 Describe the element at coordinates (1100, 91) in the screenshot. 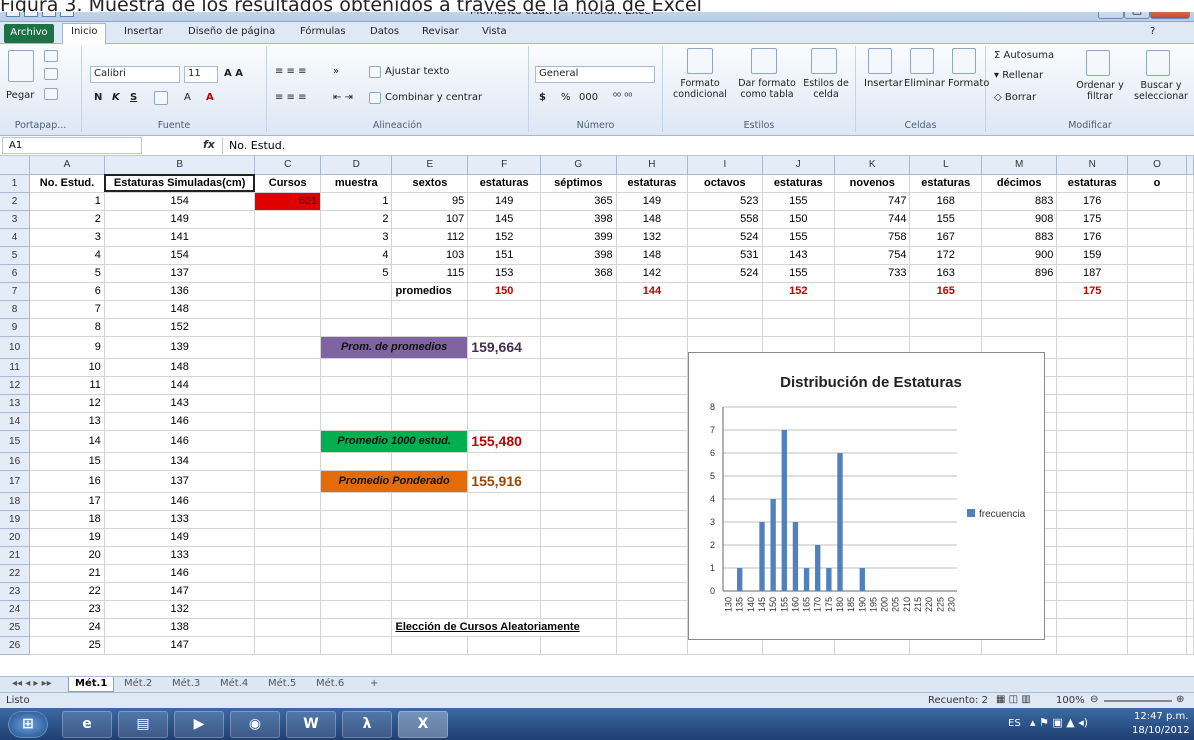

I see `sort-filter-button: Ordenar y filtrar` at that location.